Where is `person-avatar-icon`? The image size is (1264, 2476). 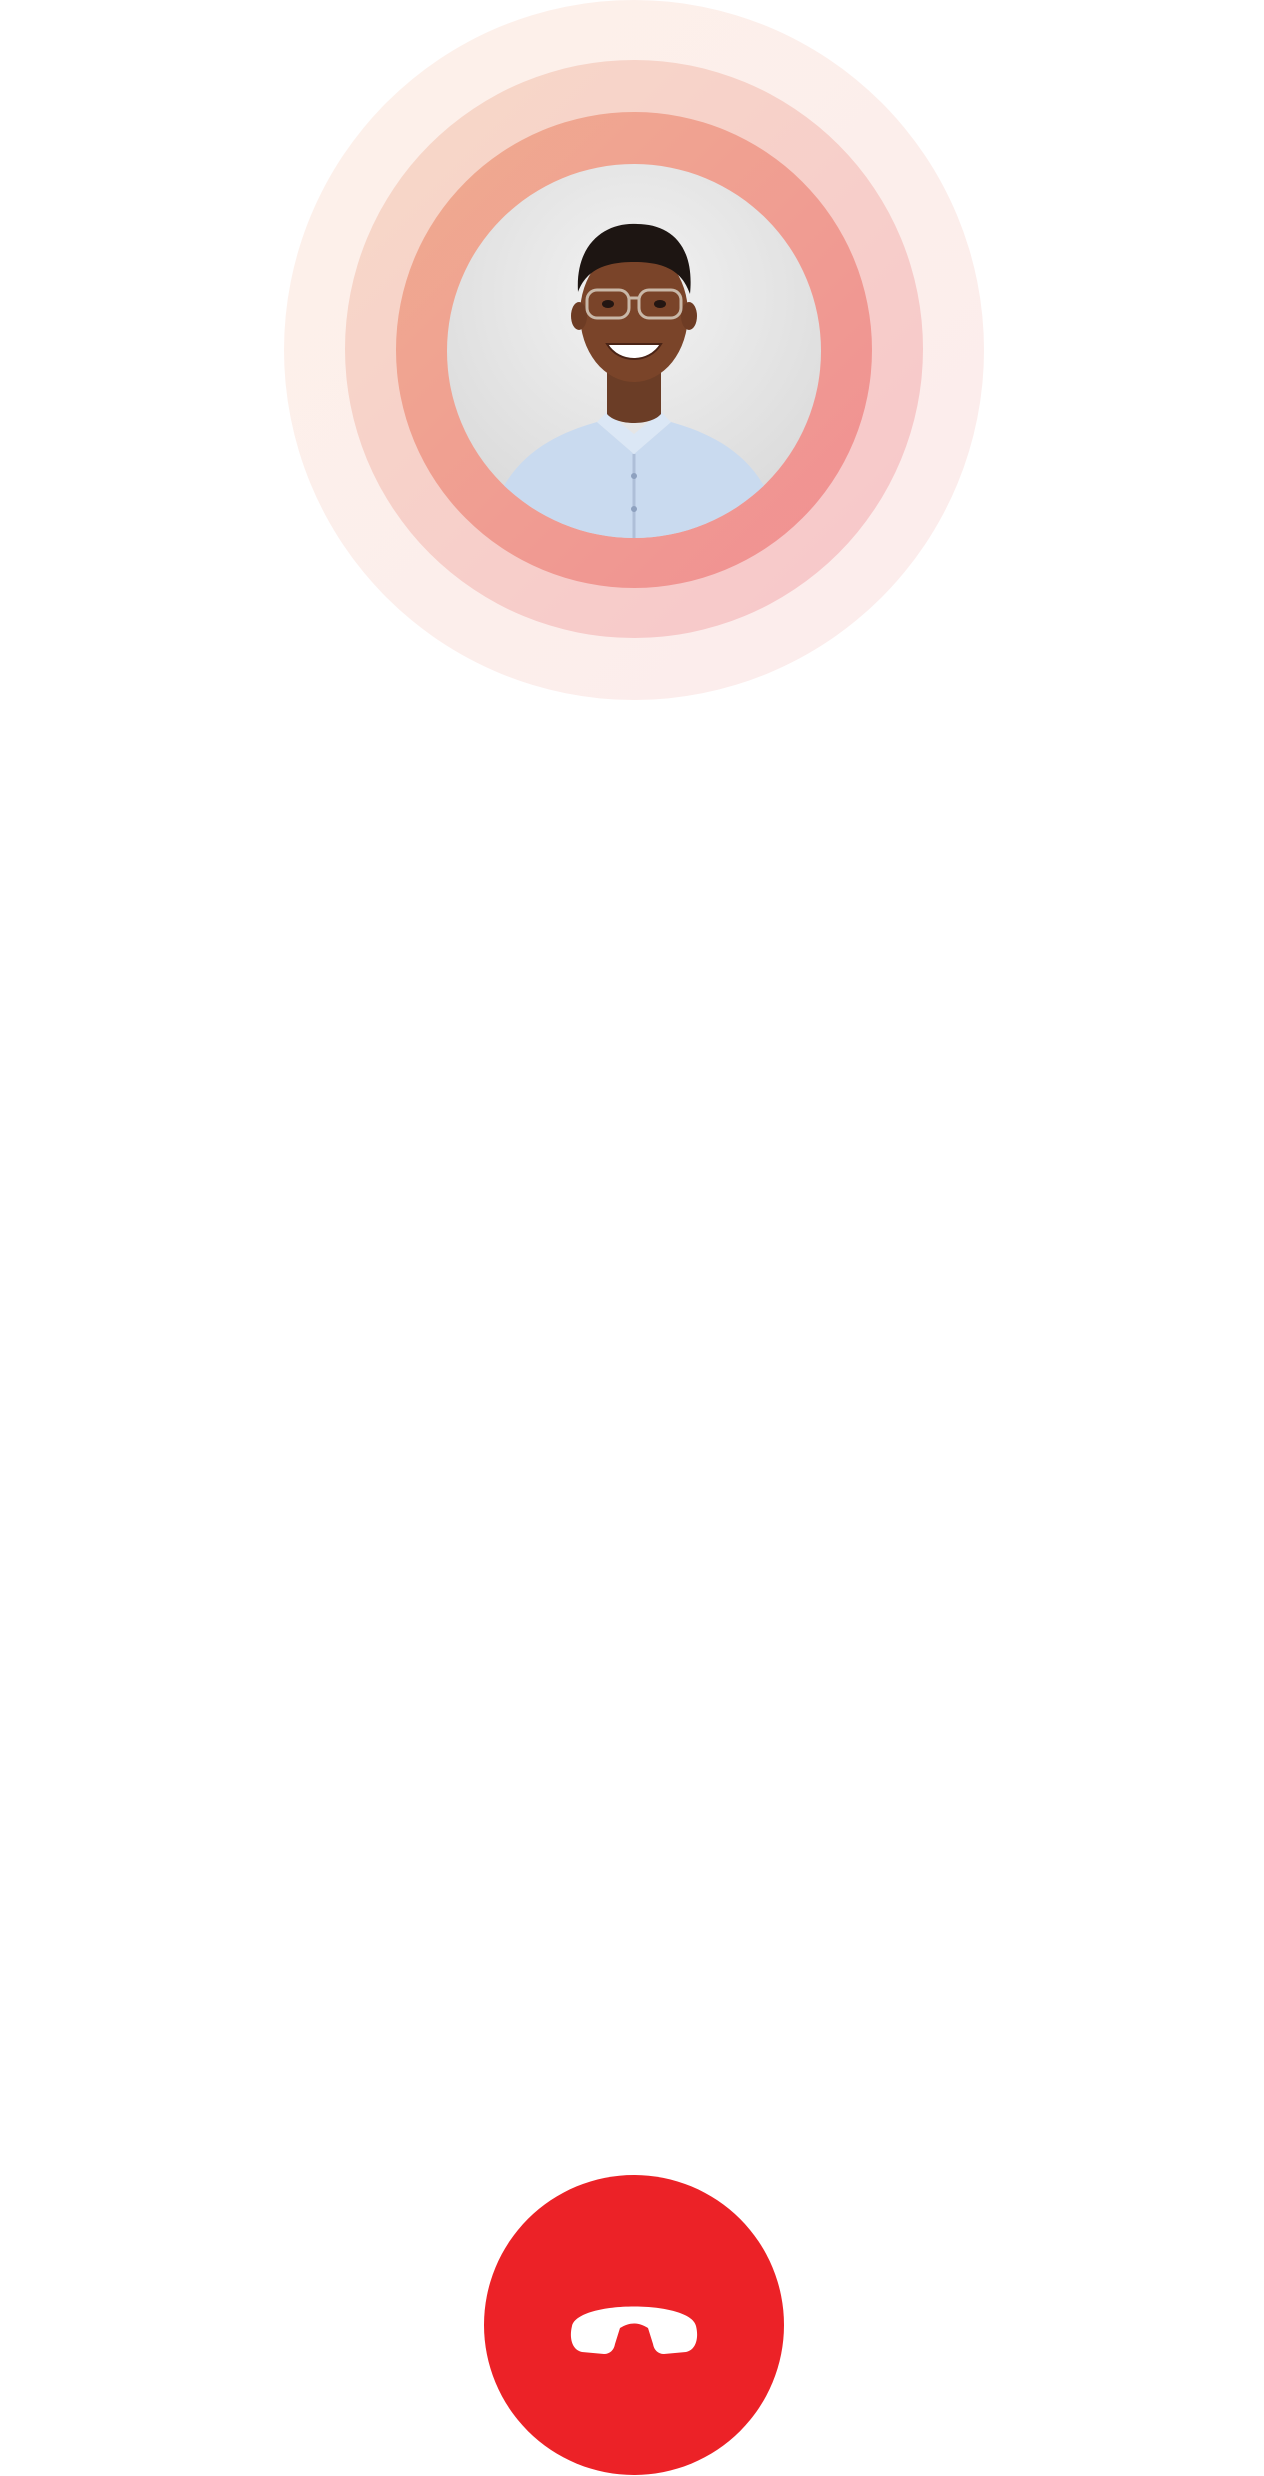
person-avatar-icon is located at coordinates (634, 380).